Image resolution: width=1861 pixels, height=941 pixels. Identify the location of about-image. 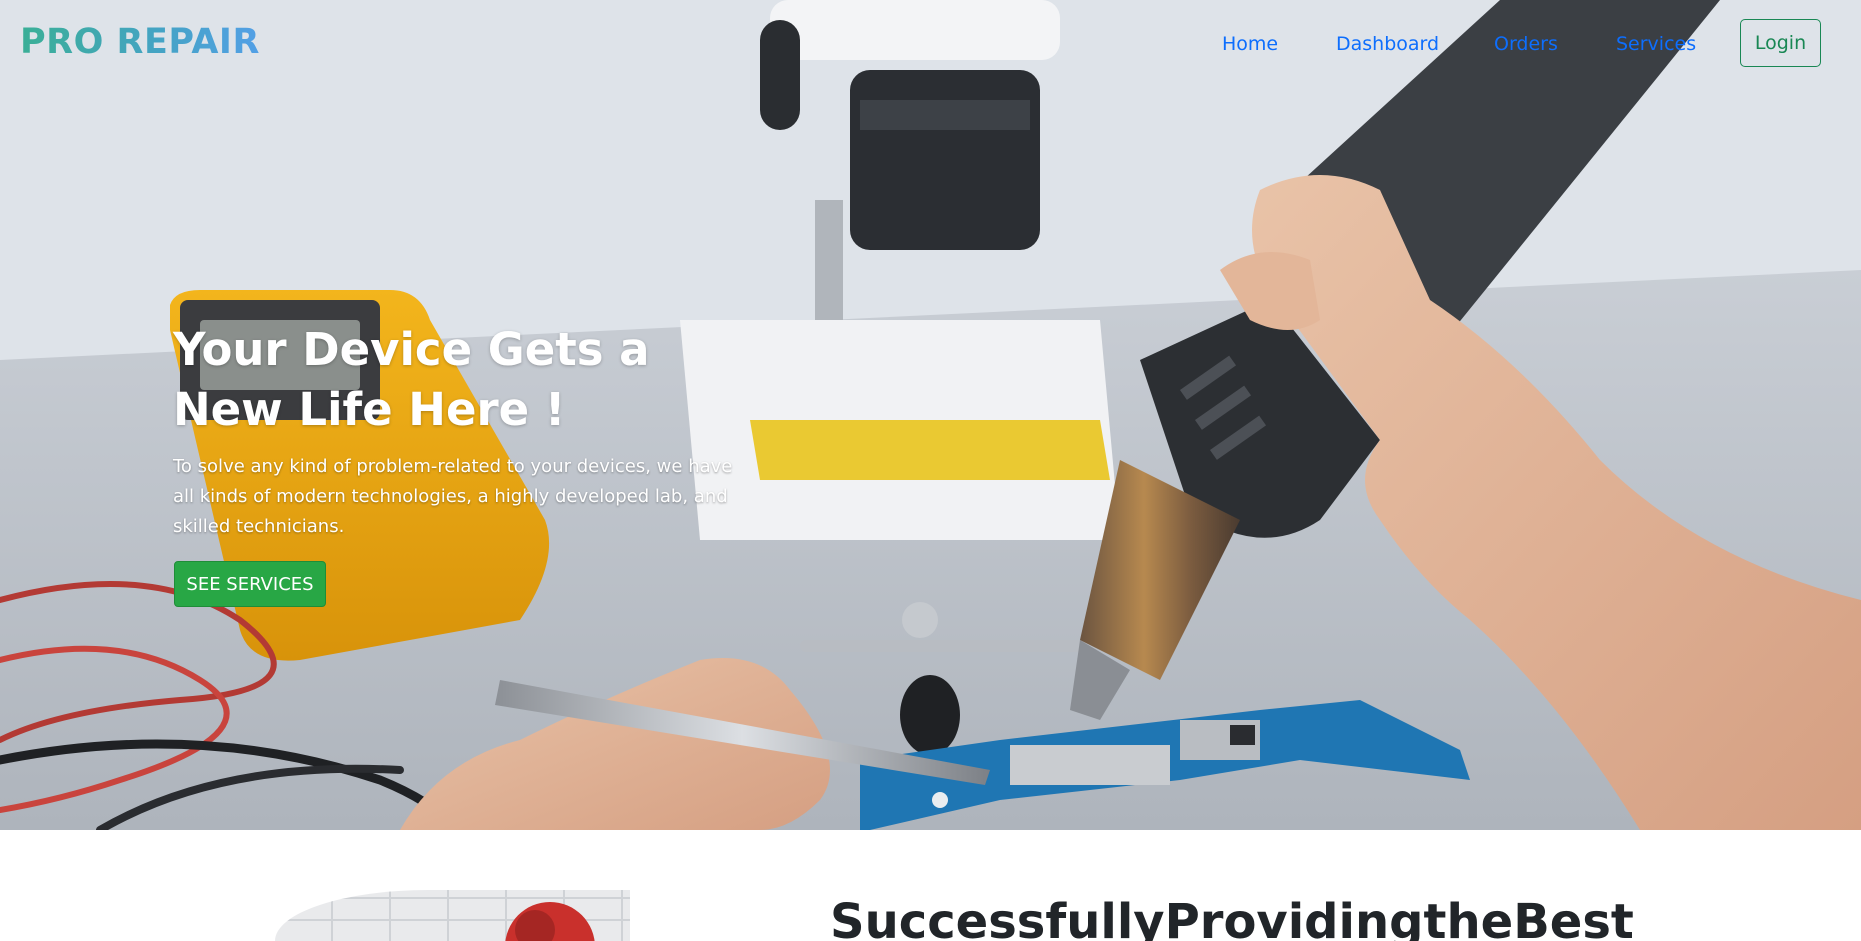
(452, 915).